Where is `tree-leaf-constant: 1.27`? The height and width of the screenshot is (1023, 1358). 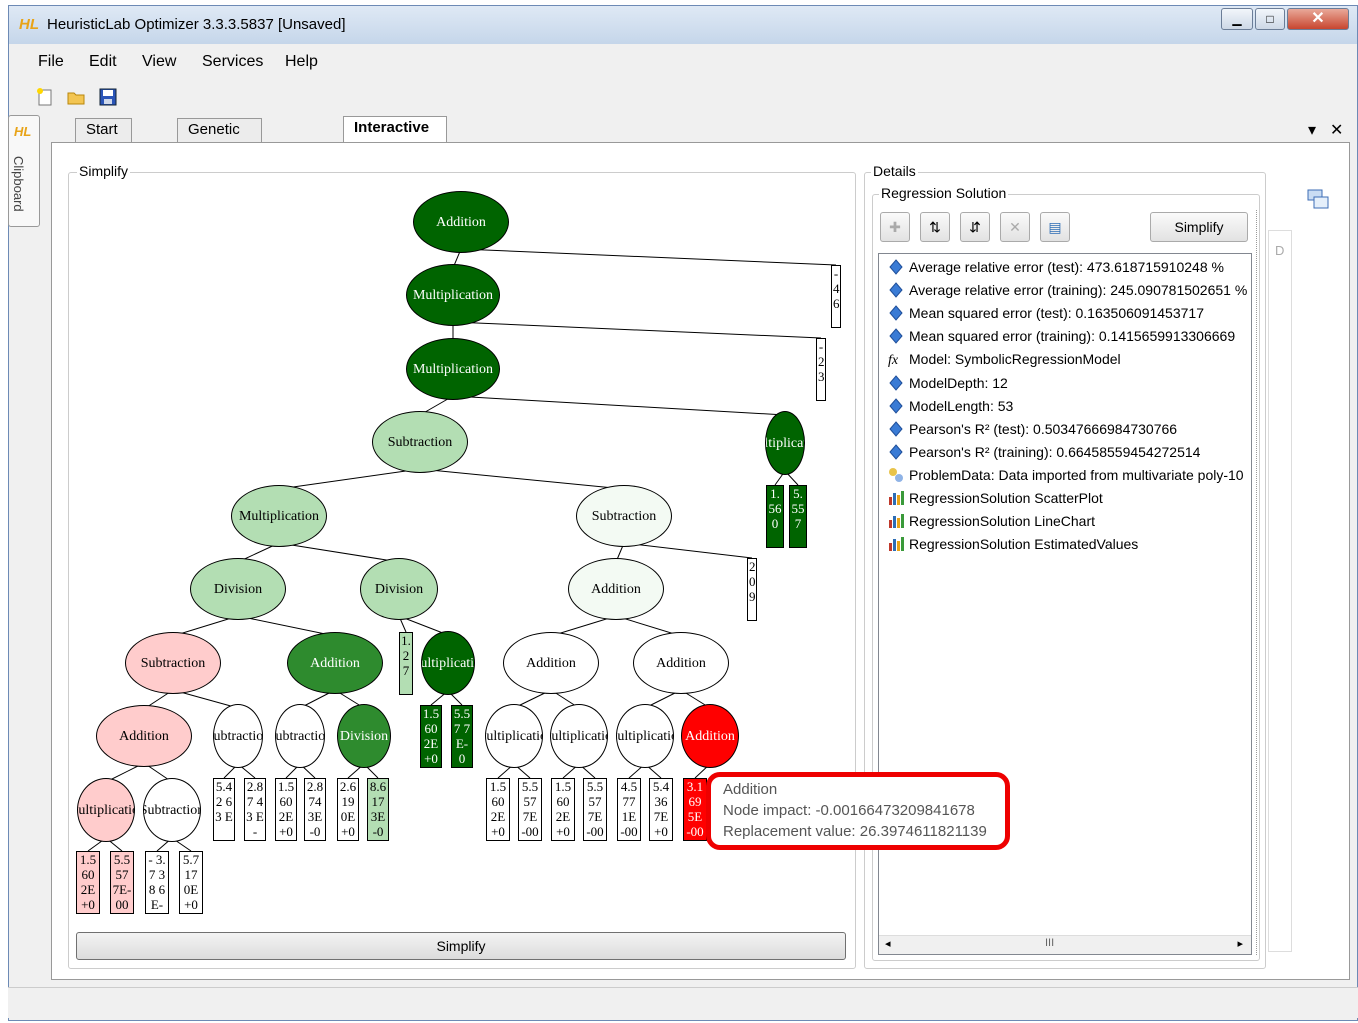 tree-leaf-constant: 1.27 is located at coordinates (406, 663).